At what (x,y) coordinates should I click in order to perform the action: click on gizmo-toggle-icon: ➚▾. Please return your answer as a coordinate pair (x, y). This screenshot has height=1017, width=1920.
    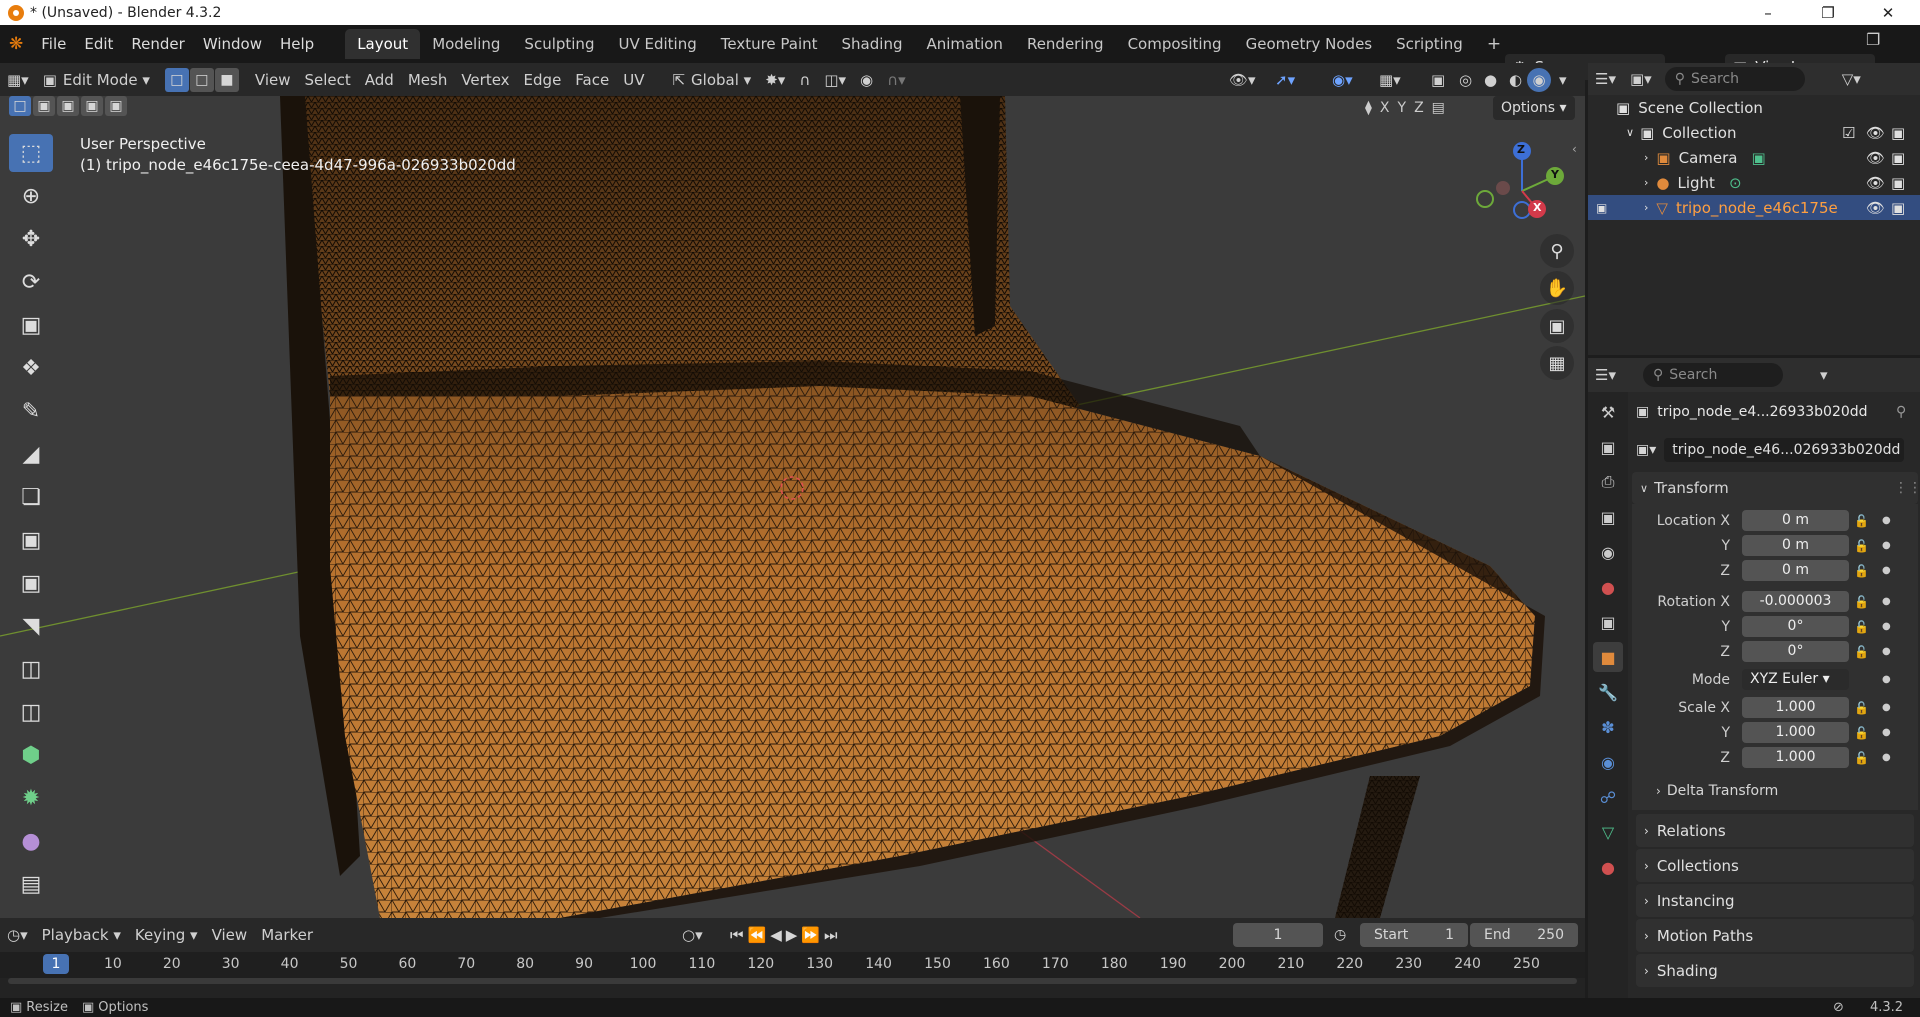
    Looking at the image, I should click on (1285, 80).